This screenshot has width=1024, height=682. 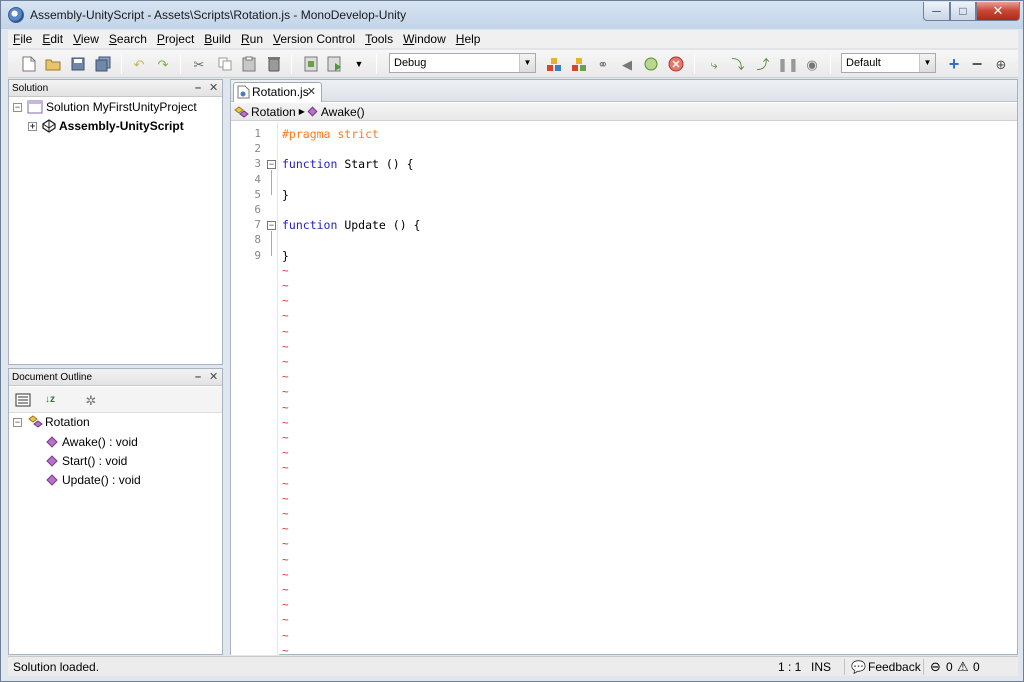 I want to click on close-button: ✕, so click(x=998, y=11).